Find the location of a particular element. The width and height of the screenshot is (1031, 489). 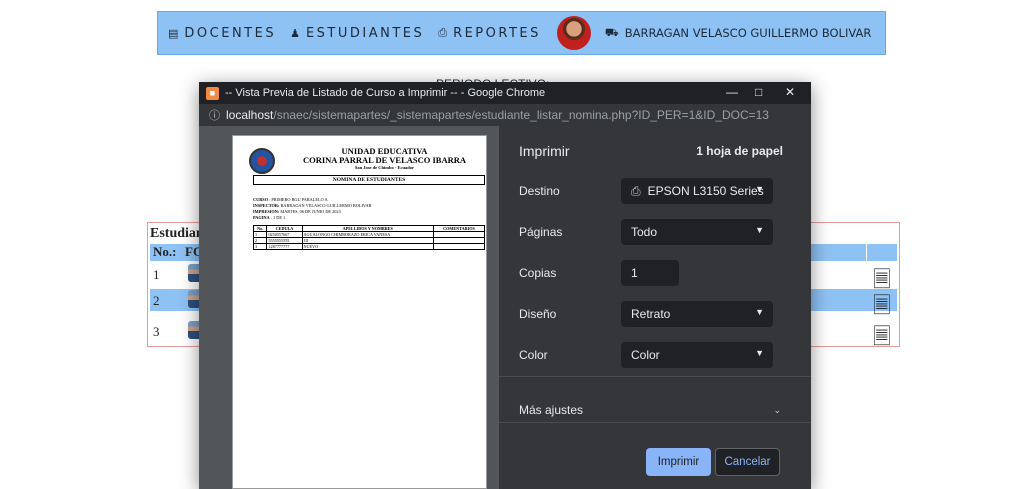

print-button: Imprimir is located at coordinates (678, 462).